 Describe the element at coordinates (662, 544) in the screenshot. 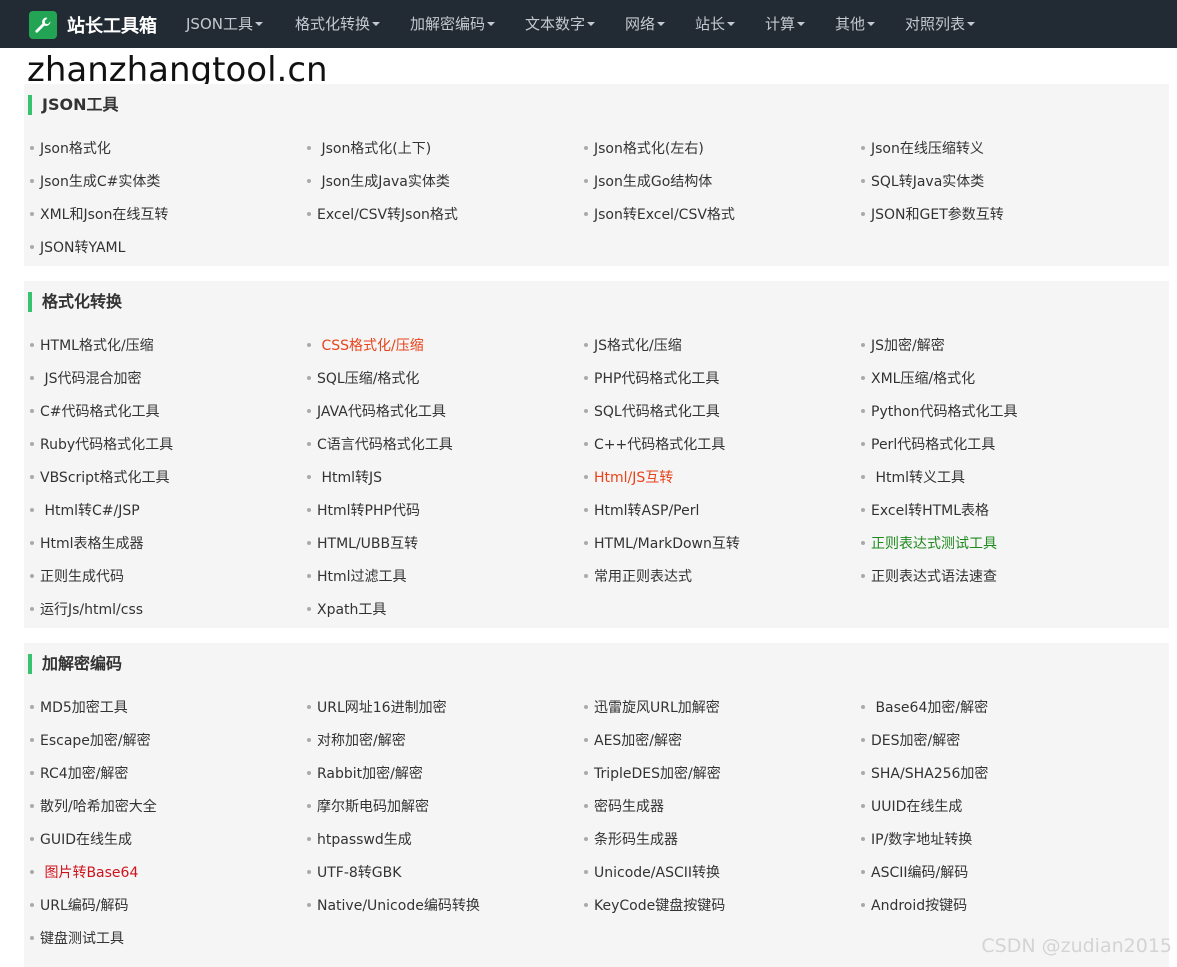

I see `tool-link: HTML/MarkDown互转` at that location.